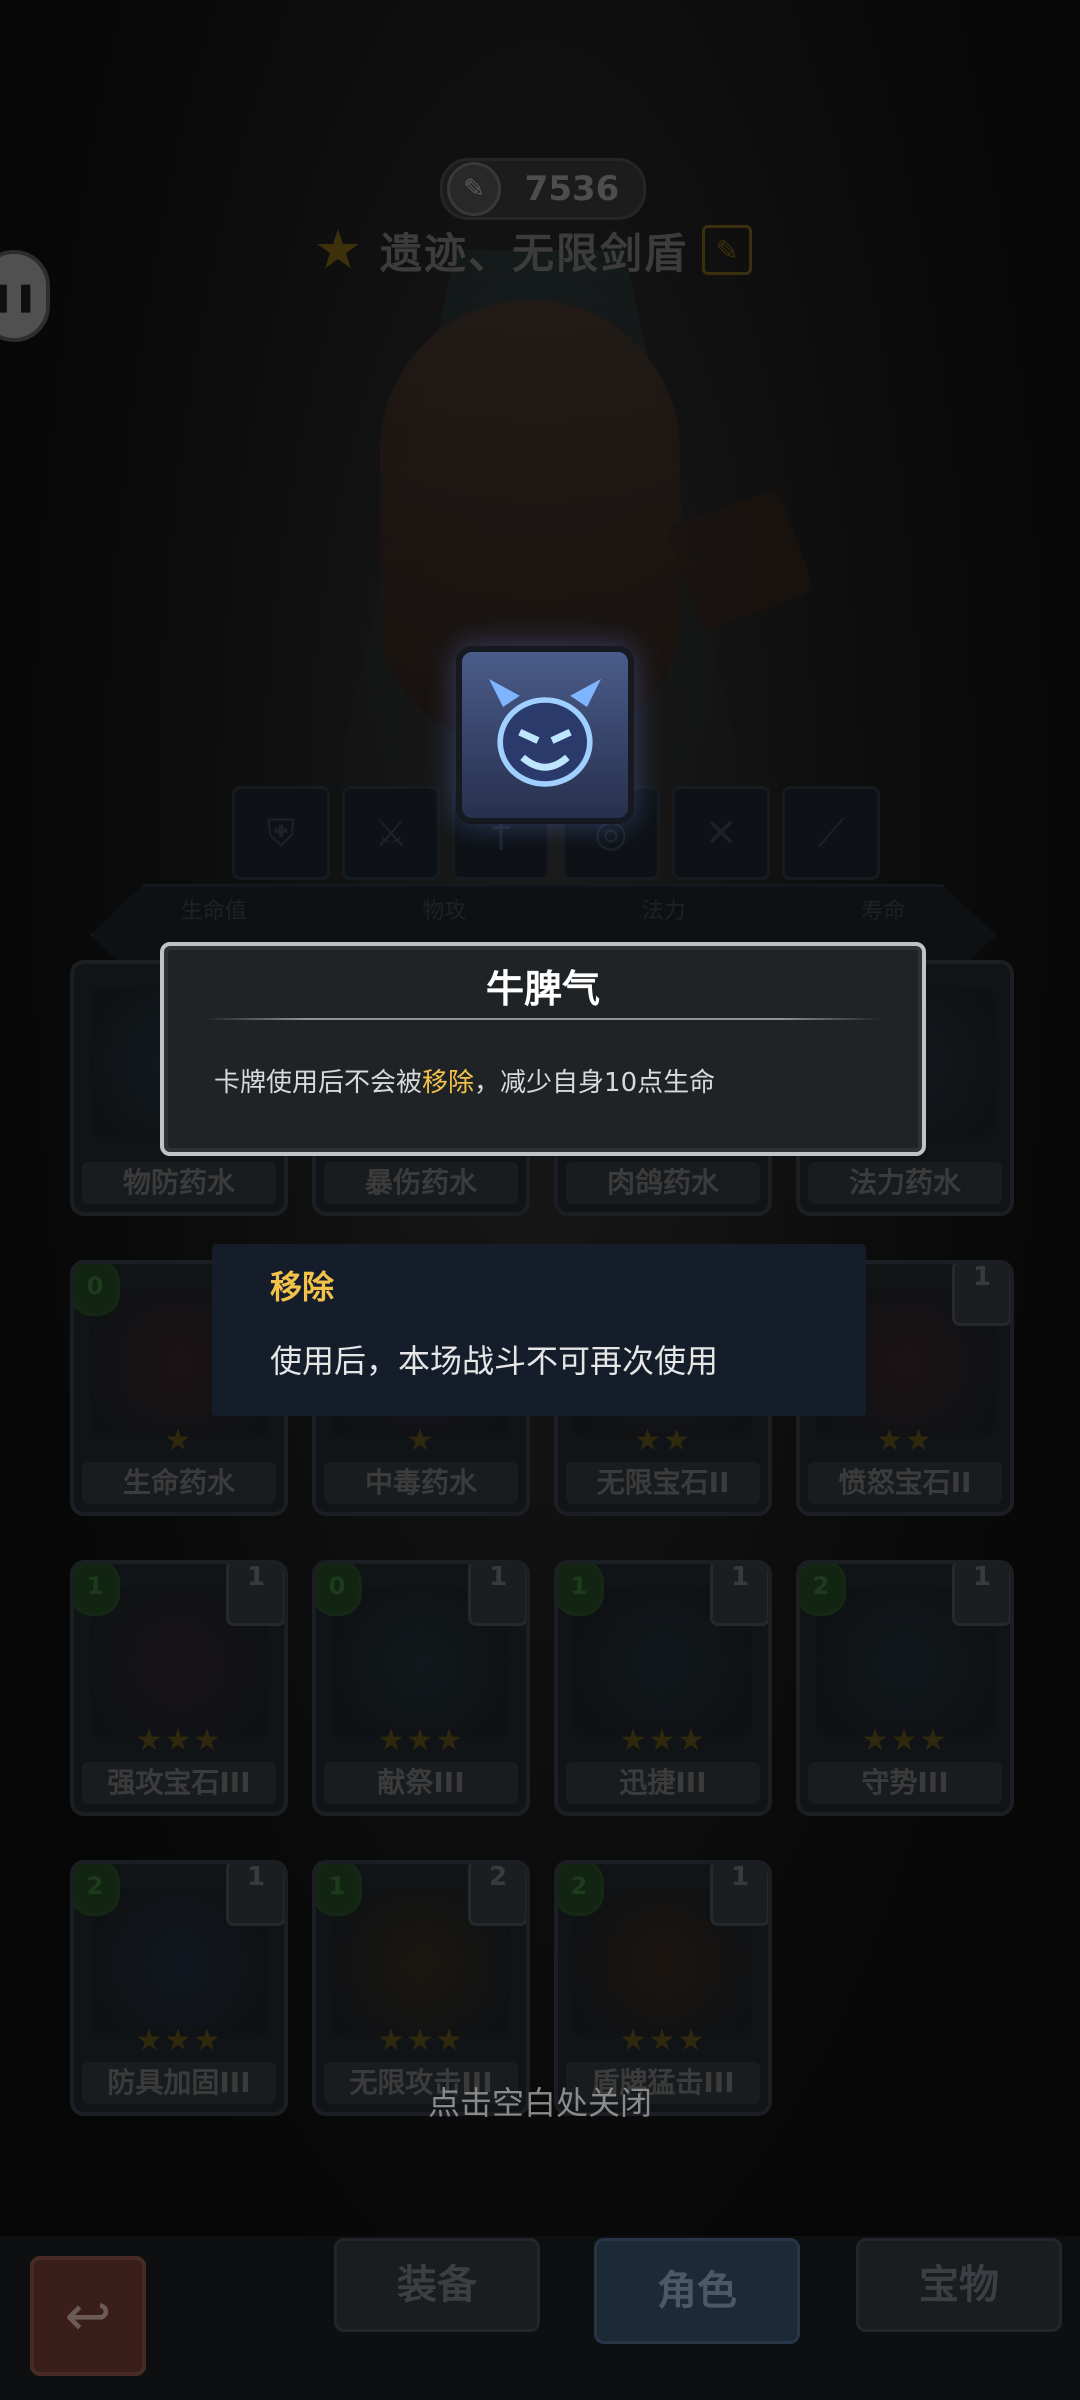 This screenshot has height=2400, width=1080. Describe the element at coordinates (663, 1183) in the screenshot. I see `card-name: 肉鸽药水` at that location.